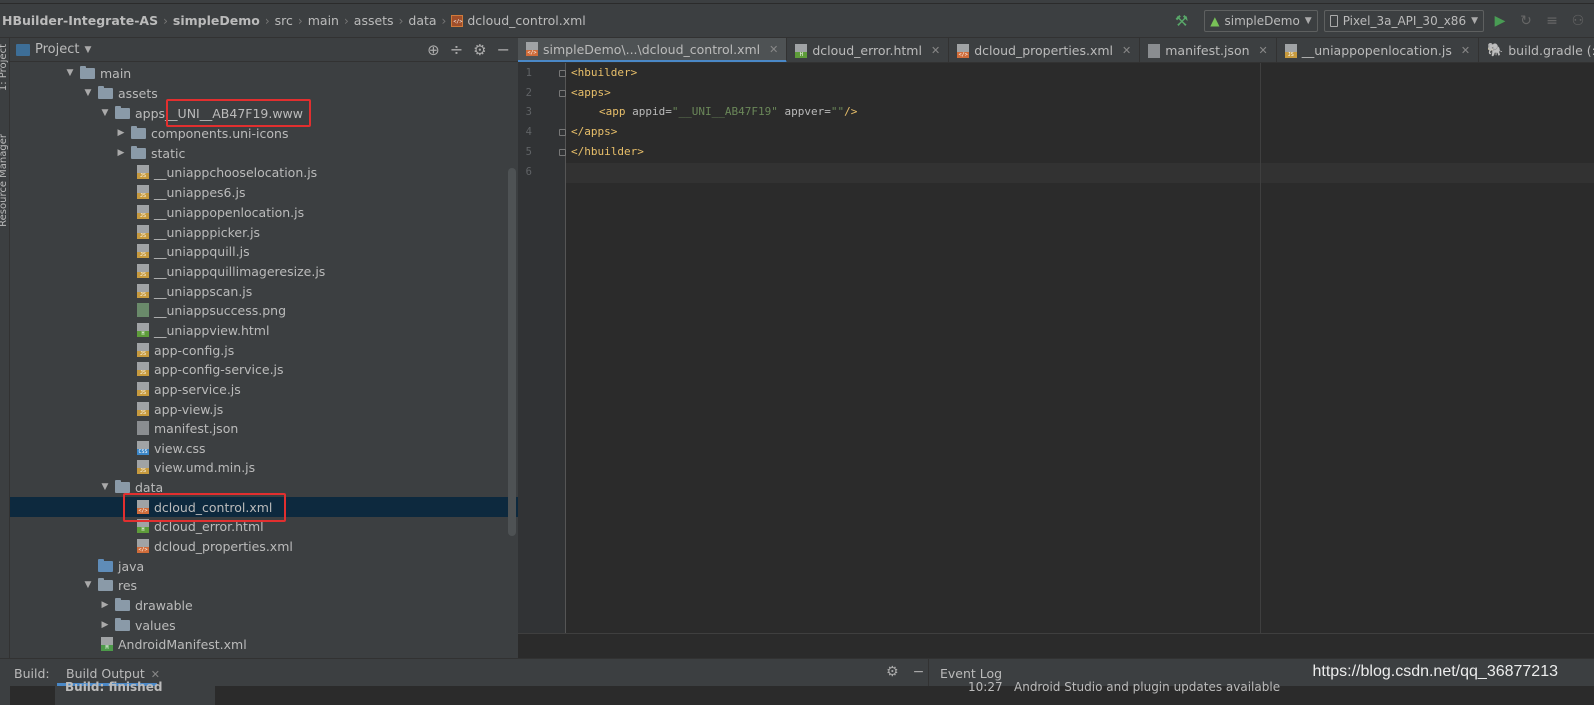 This screenshot has width=1594, height=705. What do you see at coordinates (422, 20) in the screenshot?
I see `breadcrumb-data: data` at bounding box center [422, 20].